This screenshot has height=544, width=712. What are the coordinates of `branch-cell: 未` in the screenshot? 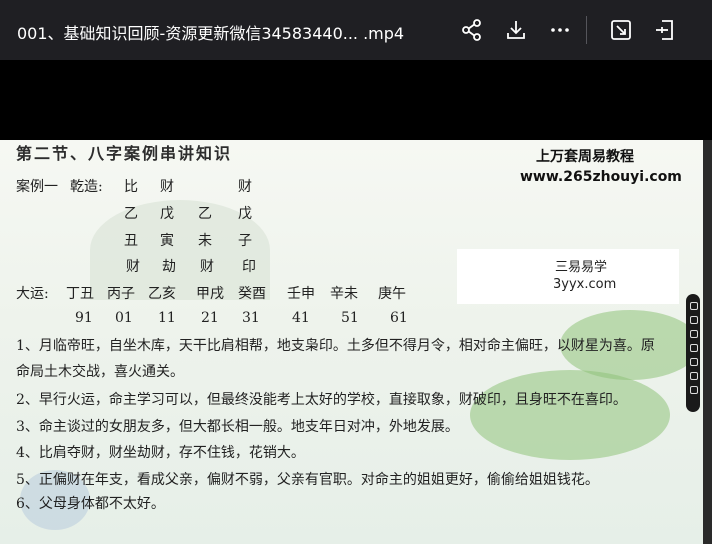 It's located at (205, 241).